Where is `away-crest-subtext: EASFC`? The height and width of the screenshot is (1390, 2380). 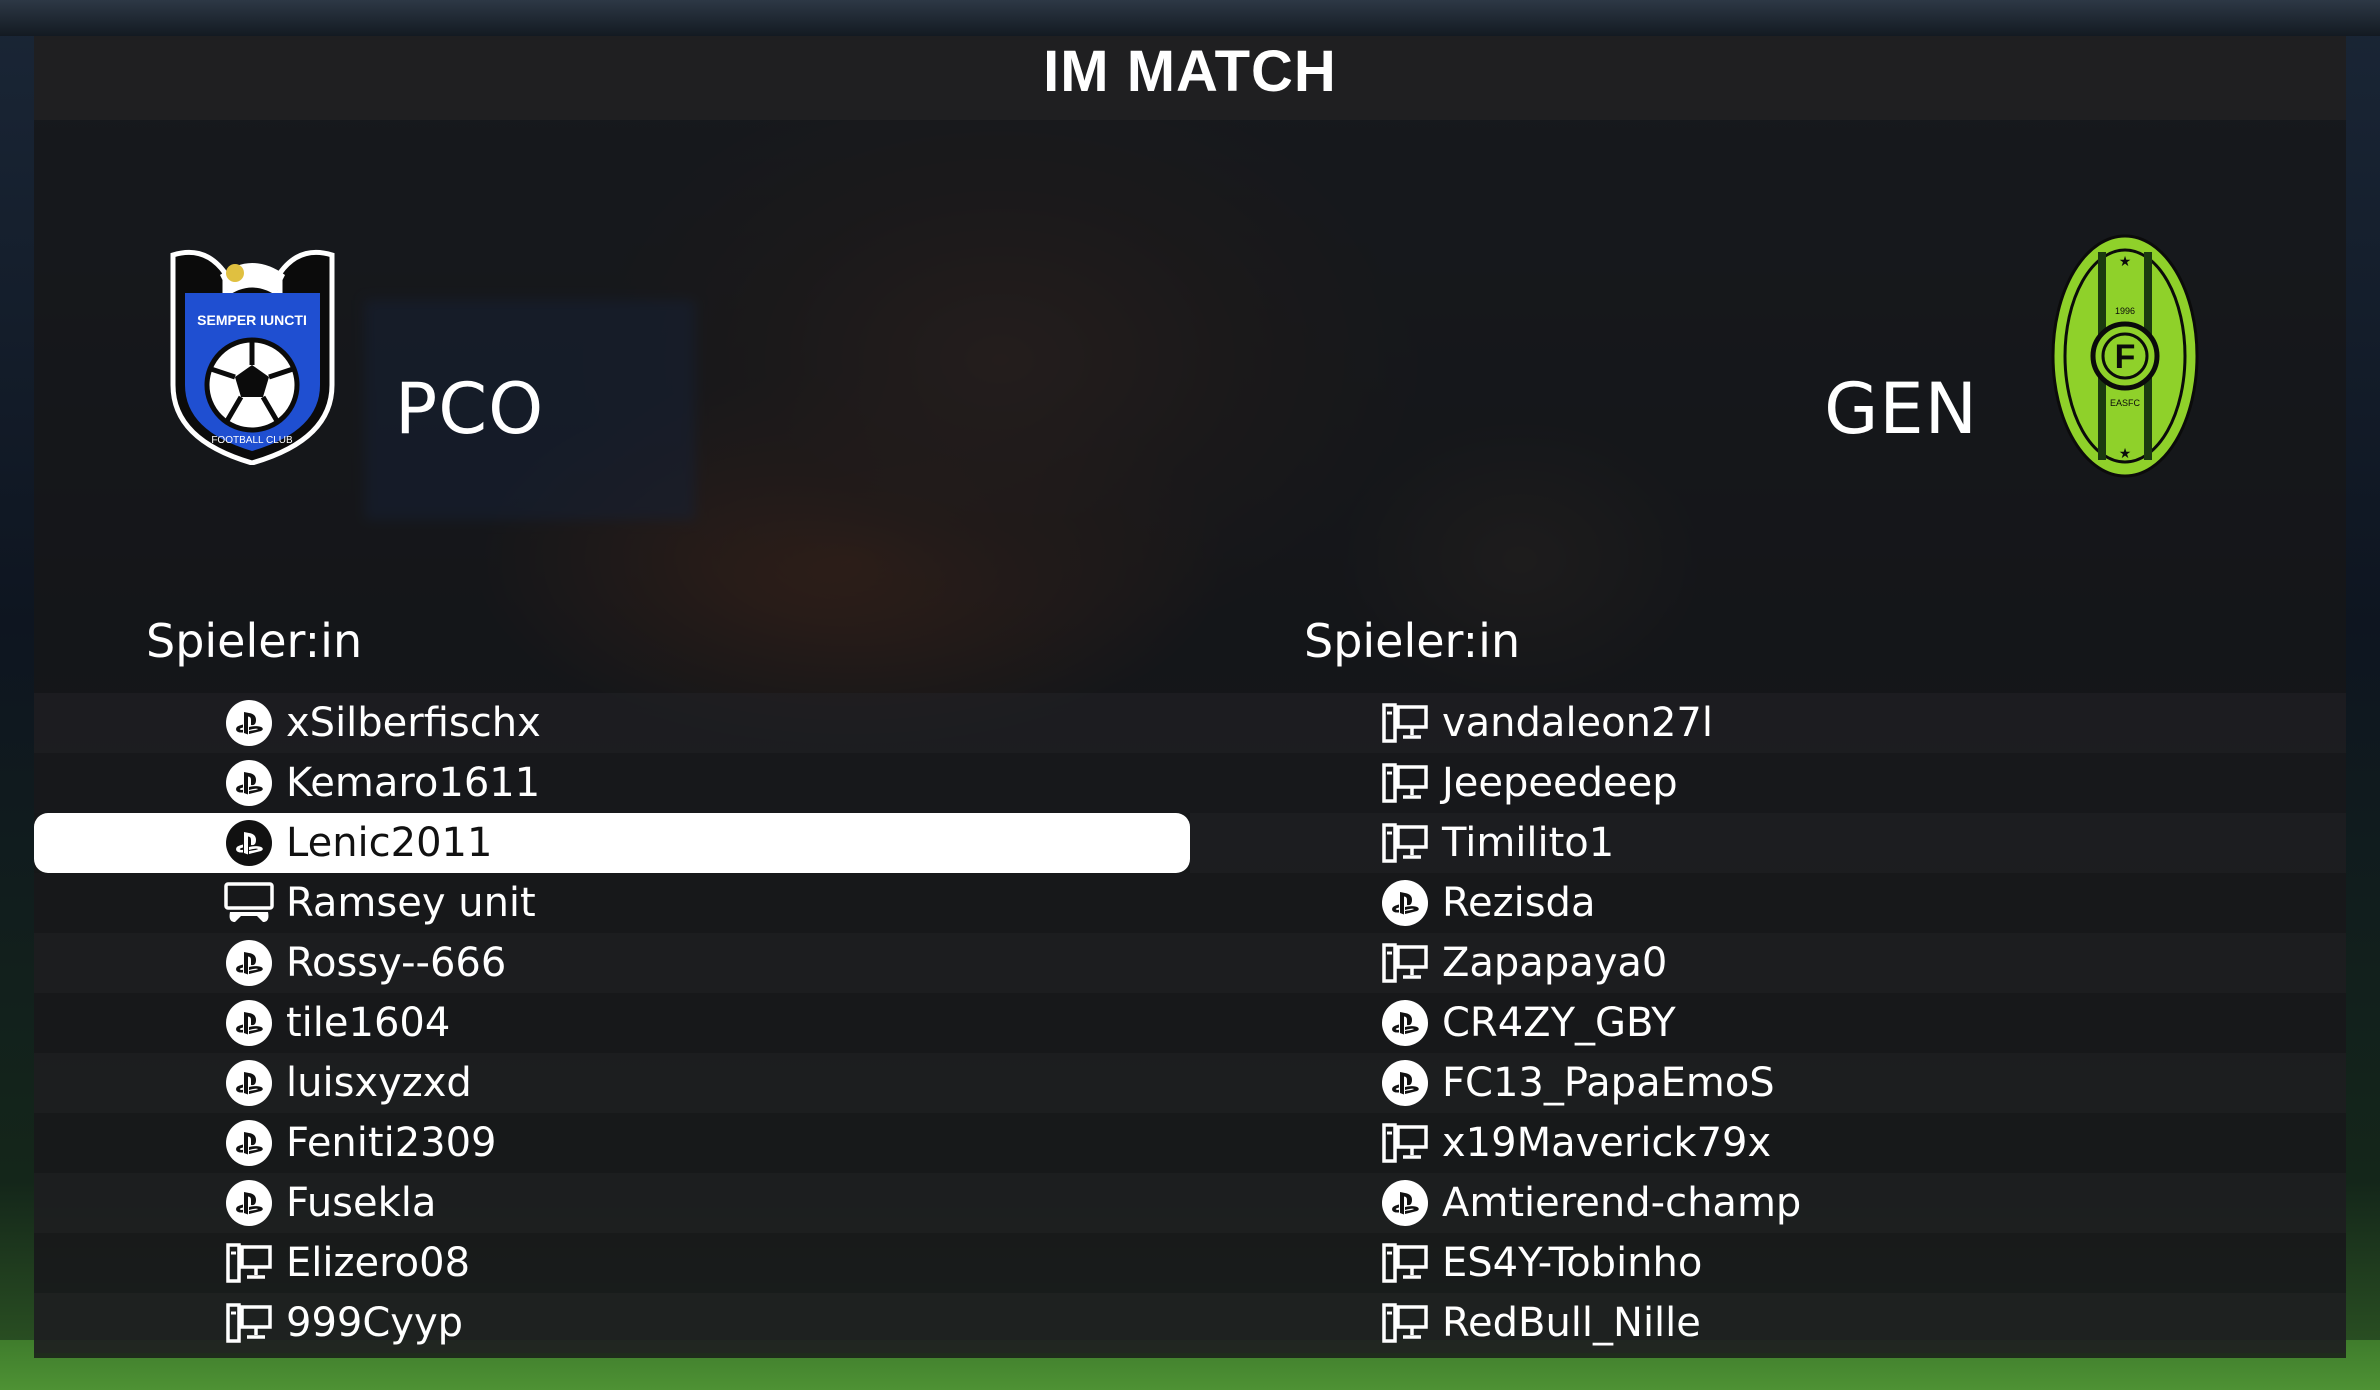 away-crest-subtext: EASFC is located at coordinates (2125, 403).